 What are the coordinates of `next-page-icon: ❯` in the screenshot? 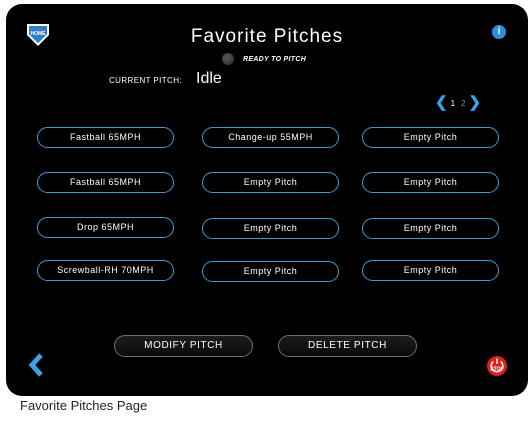 It's located at (474, 102).